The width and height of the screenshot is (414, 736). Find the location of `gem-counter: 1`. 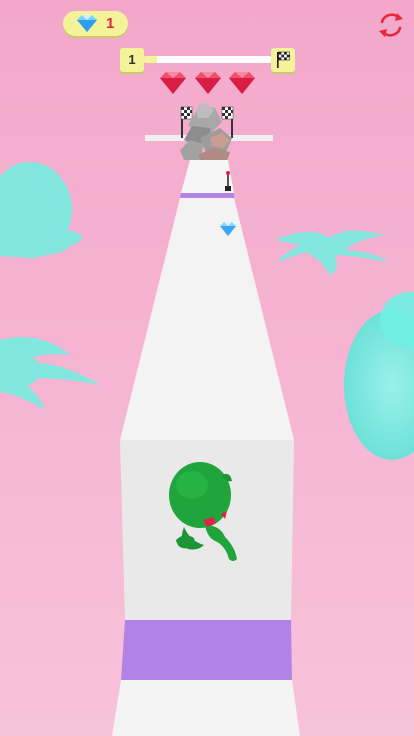

gem-counter: 1 is located at coordinates (95, 23).